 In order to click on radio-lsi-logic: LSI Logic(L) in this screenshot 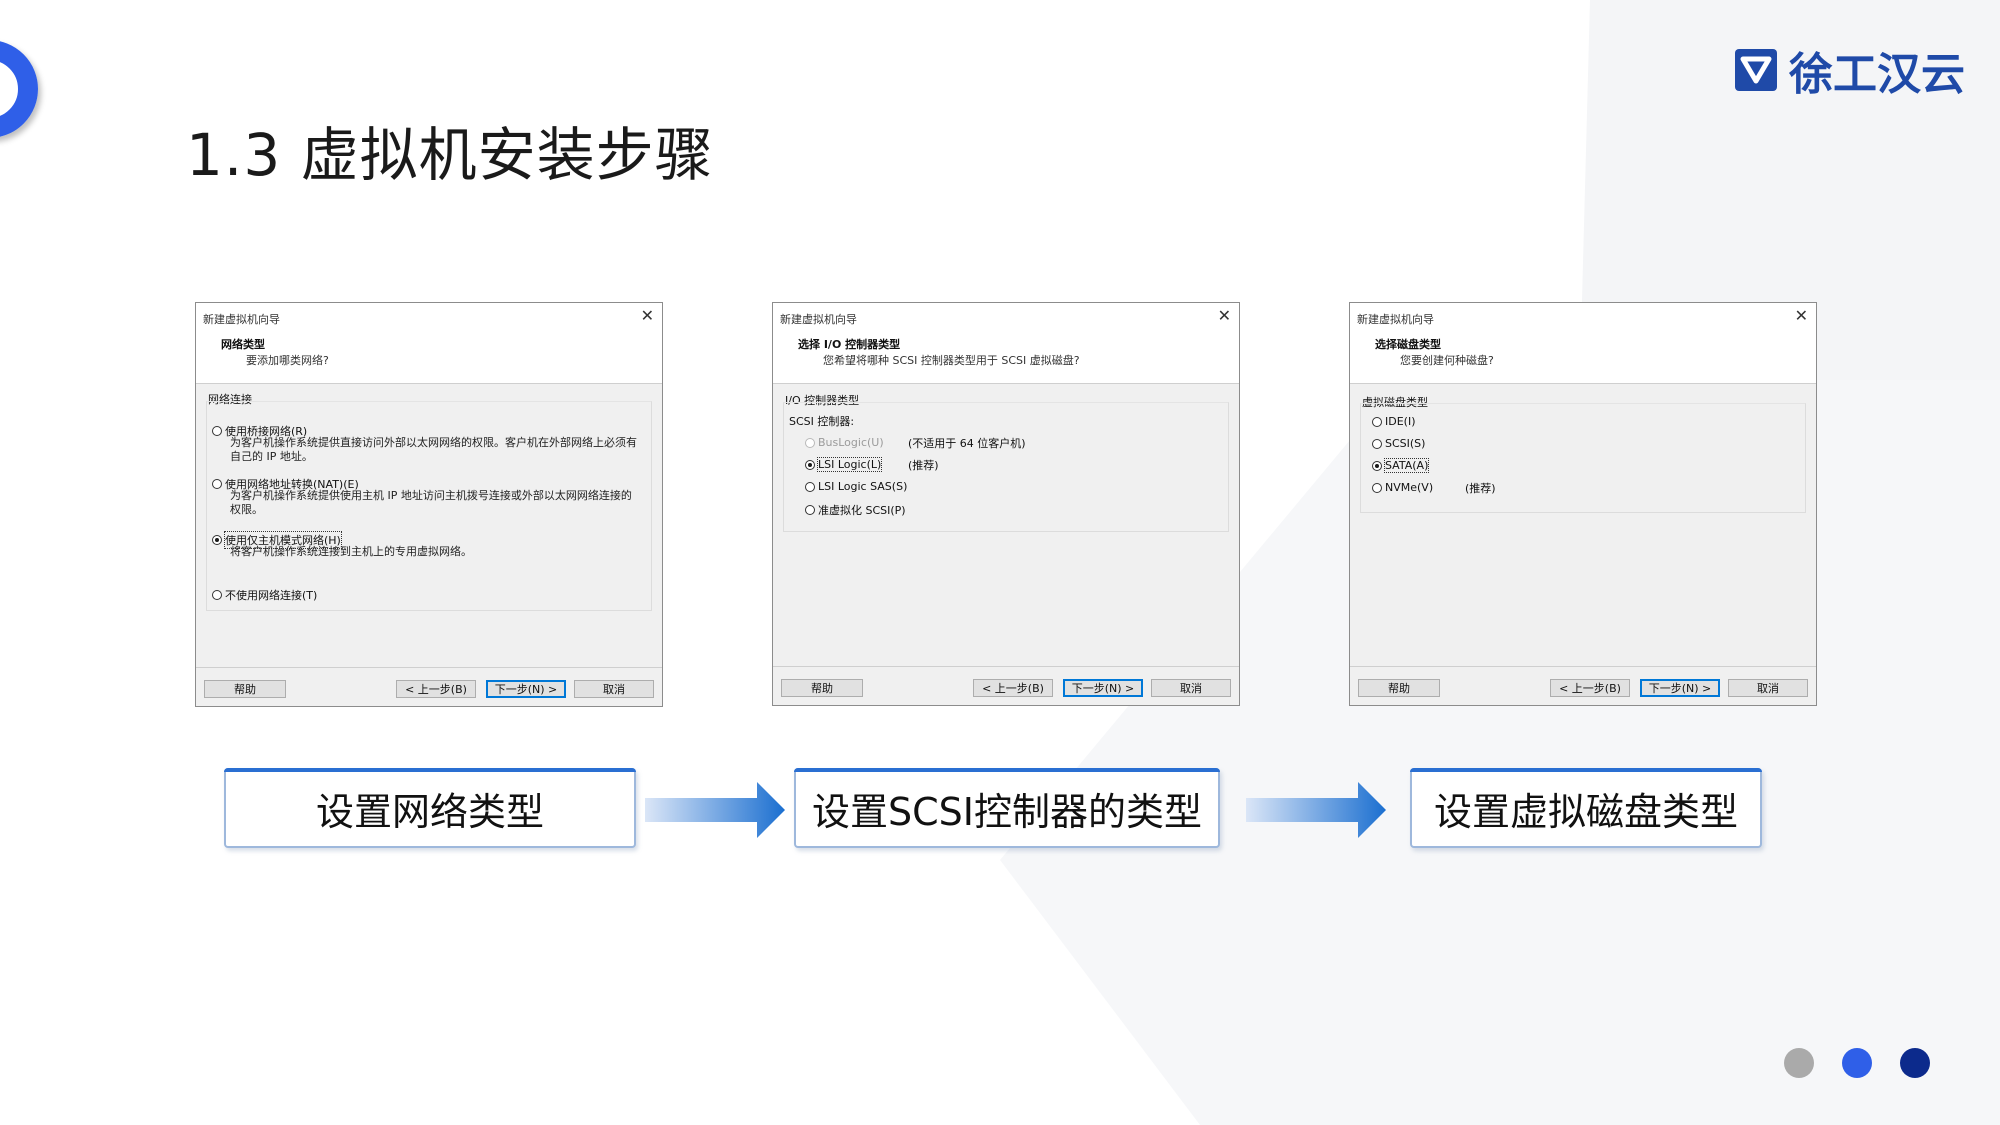, I will do `click(844, 464)`.